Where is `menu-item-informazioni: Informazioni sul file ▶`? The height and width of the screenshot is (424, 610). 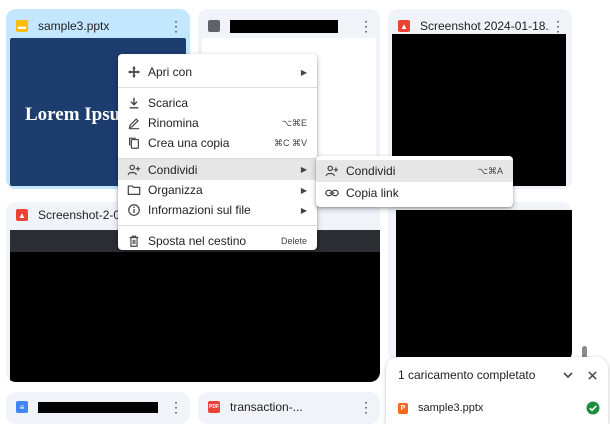
menu-item-informazioni: Informazioni sul file ▶ is located at coordinates (217, 210).